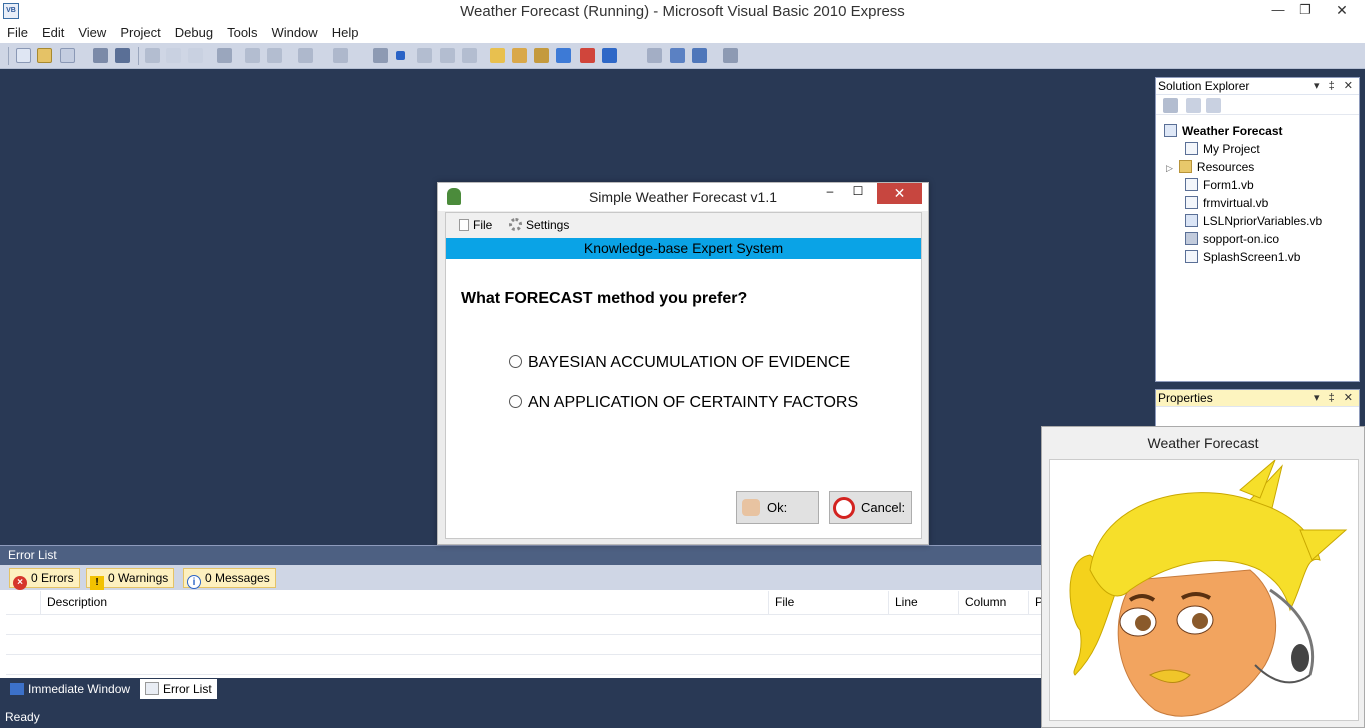  I want to click on col-line: Line, so click(924, 602).